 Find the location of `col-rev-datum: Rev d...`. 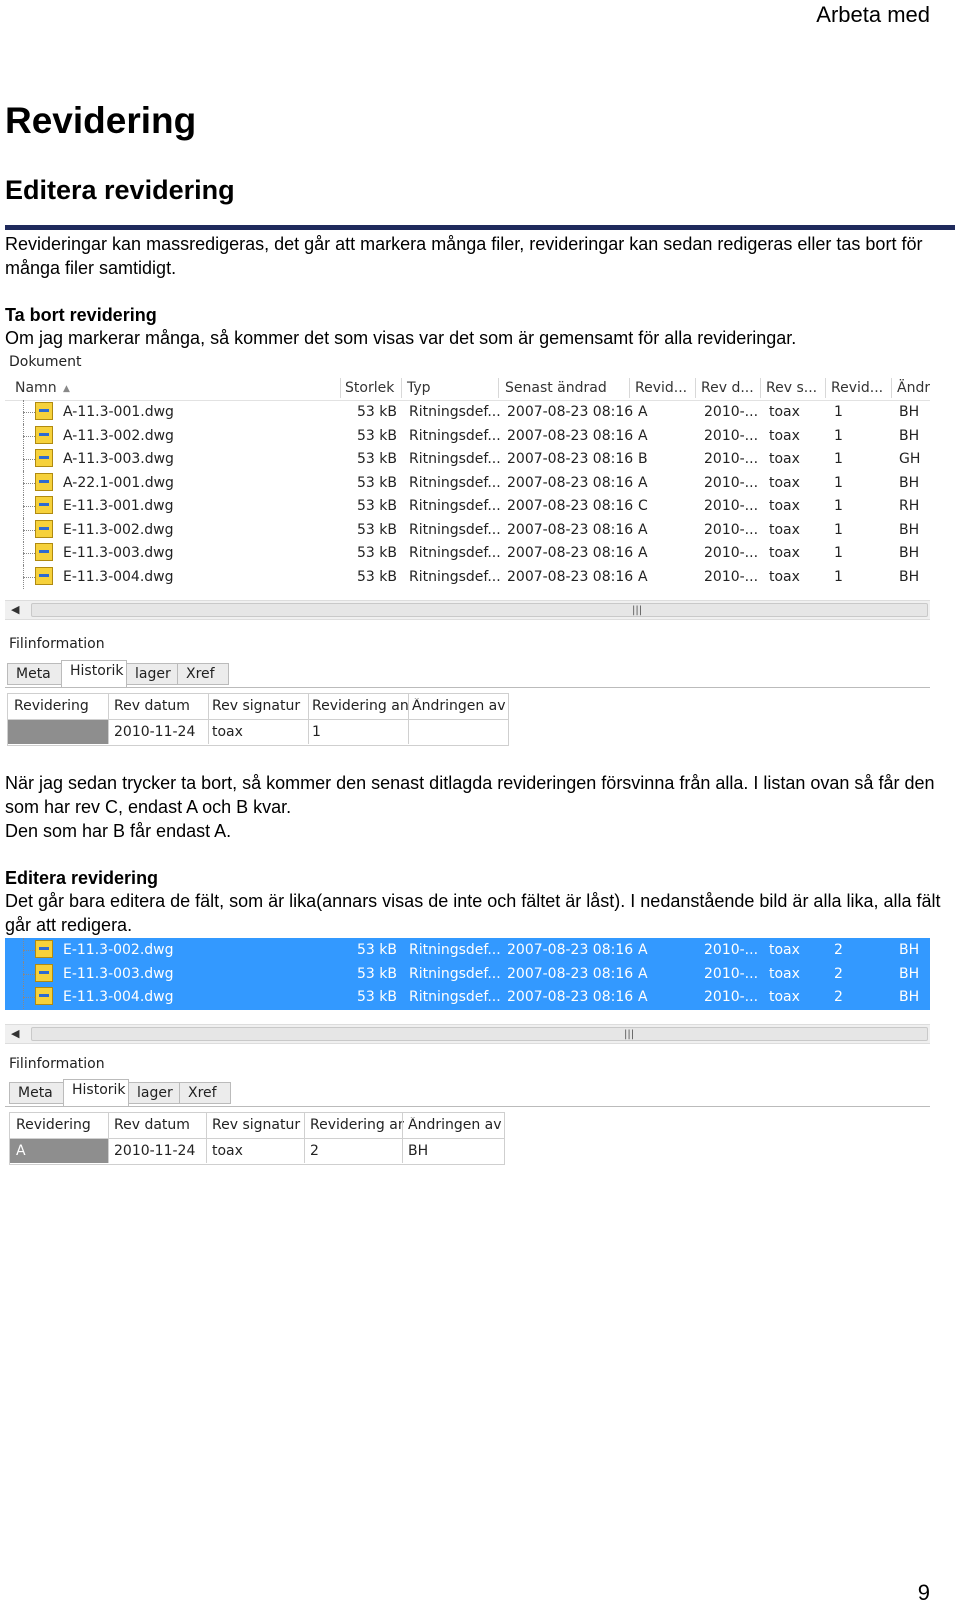

col-rev-datum: Rev d... is located at coordinates (727, 388).